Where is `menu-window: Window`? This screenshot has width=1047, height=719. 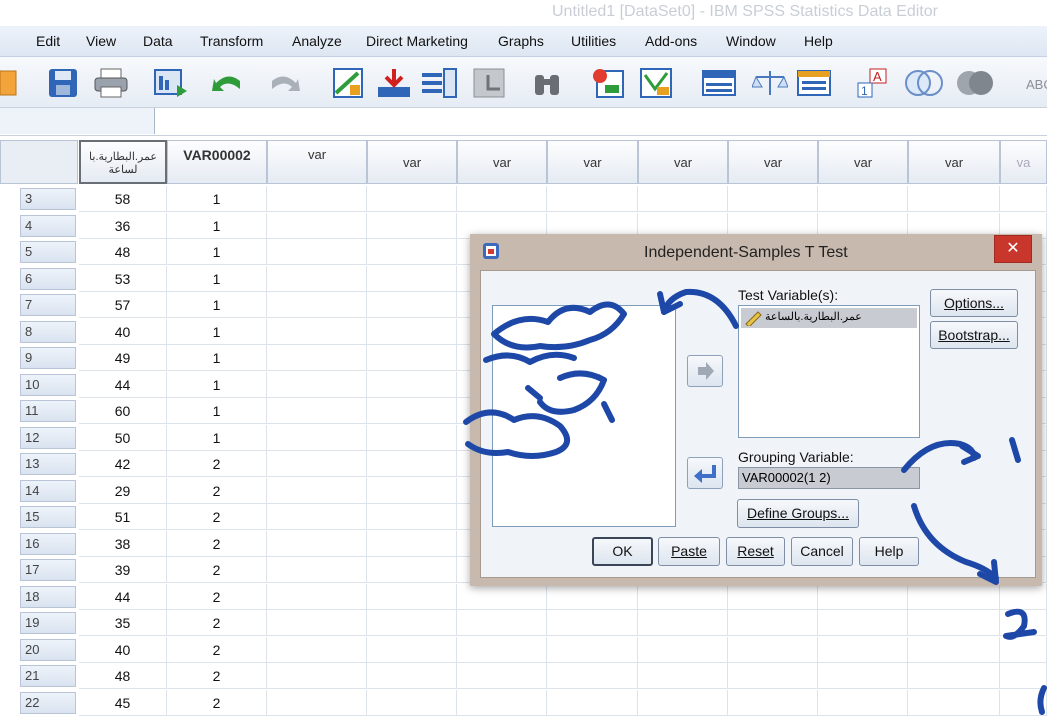
menu-window: Window is located at coordinates (751, 41).